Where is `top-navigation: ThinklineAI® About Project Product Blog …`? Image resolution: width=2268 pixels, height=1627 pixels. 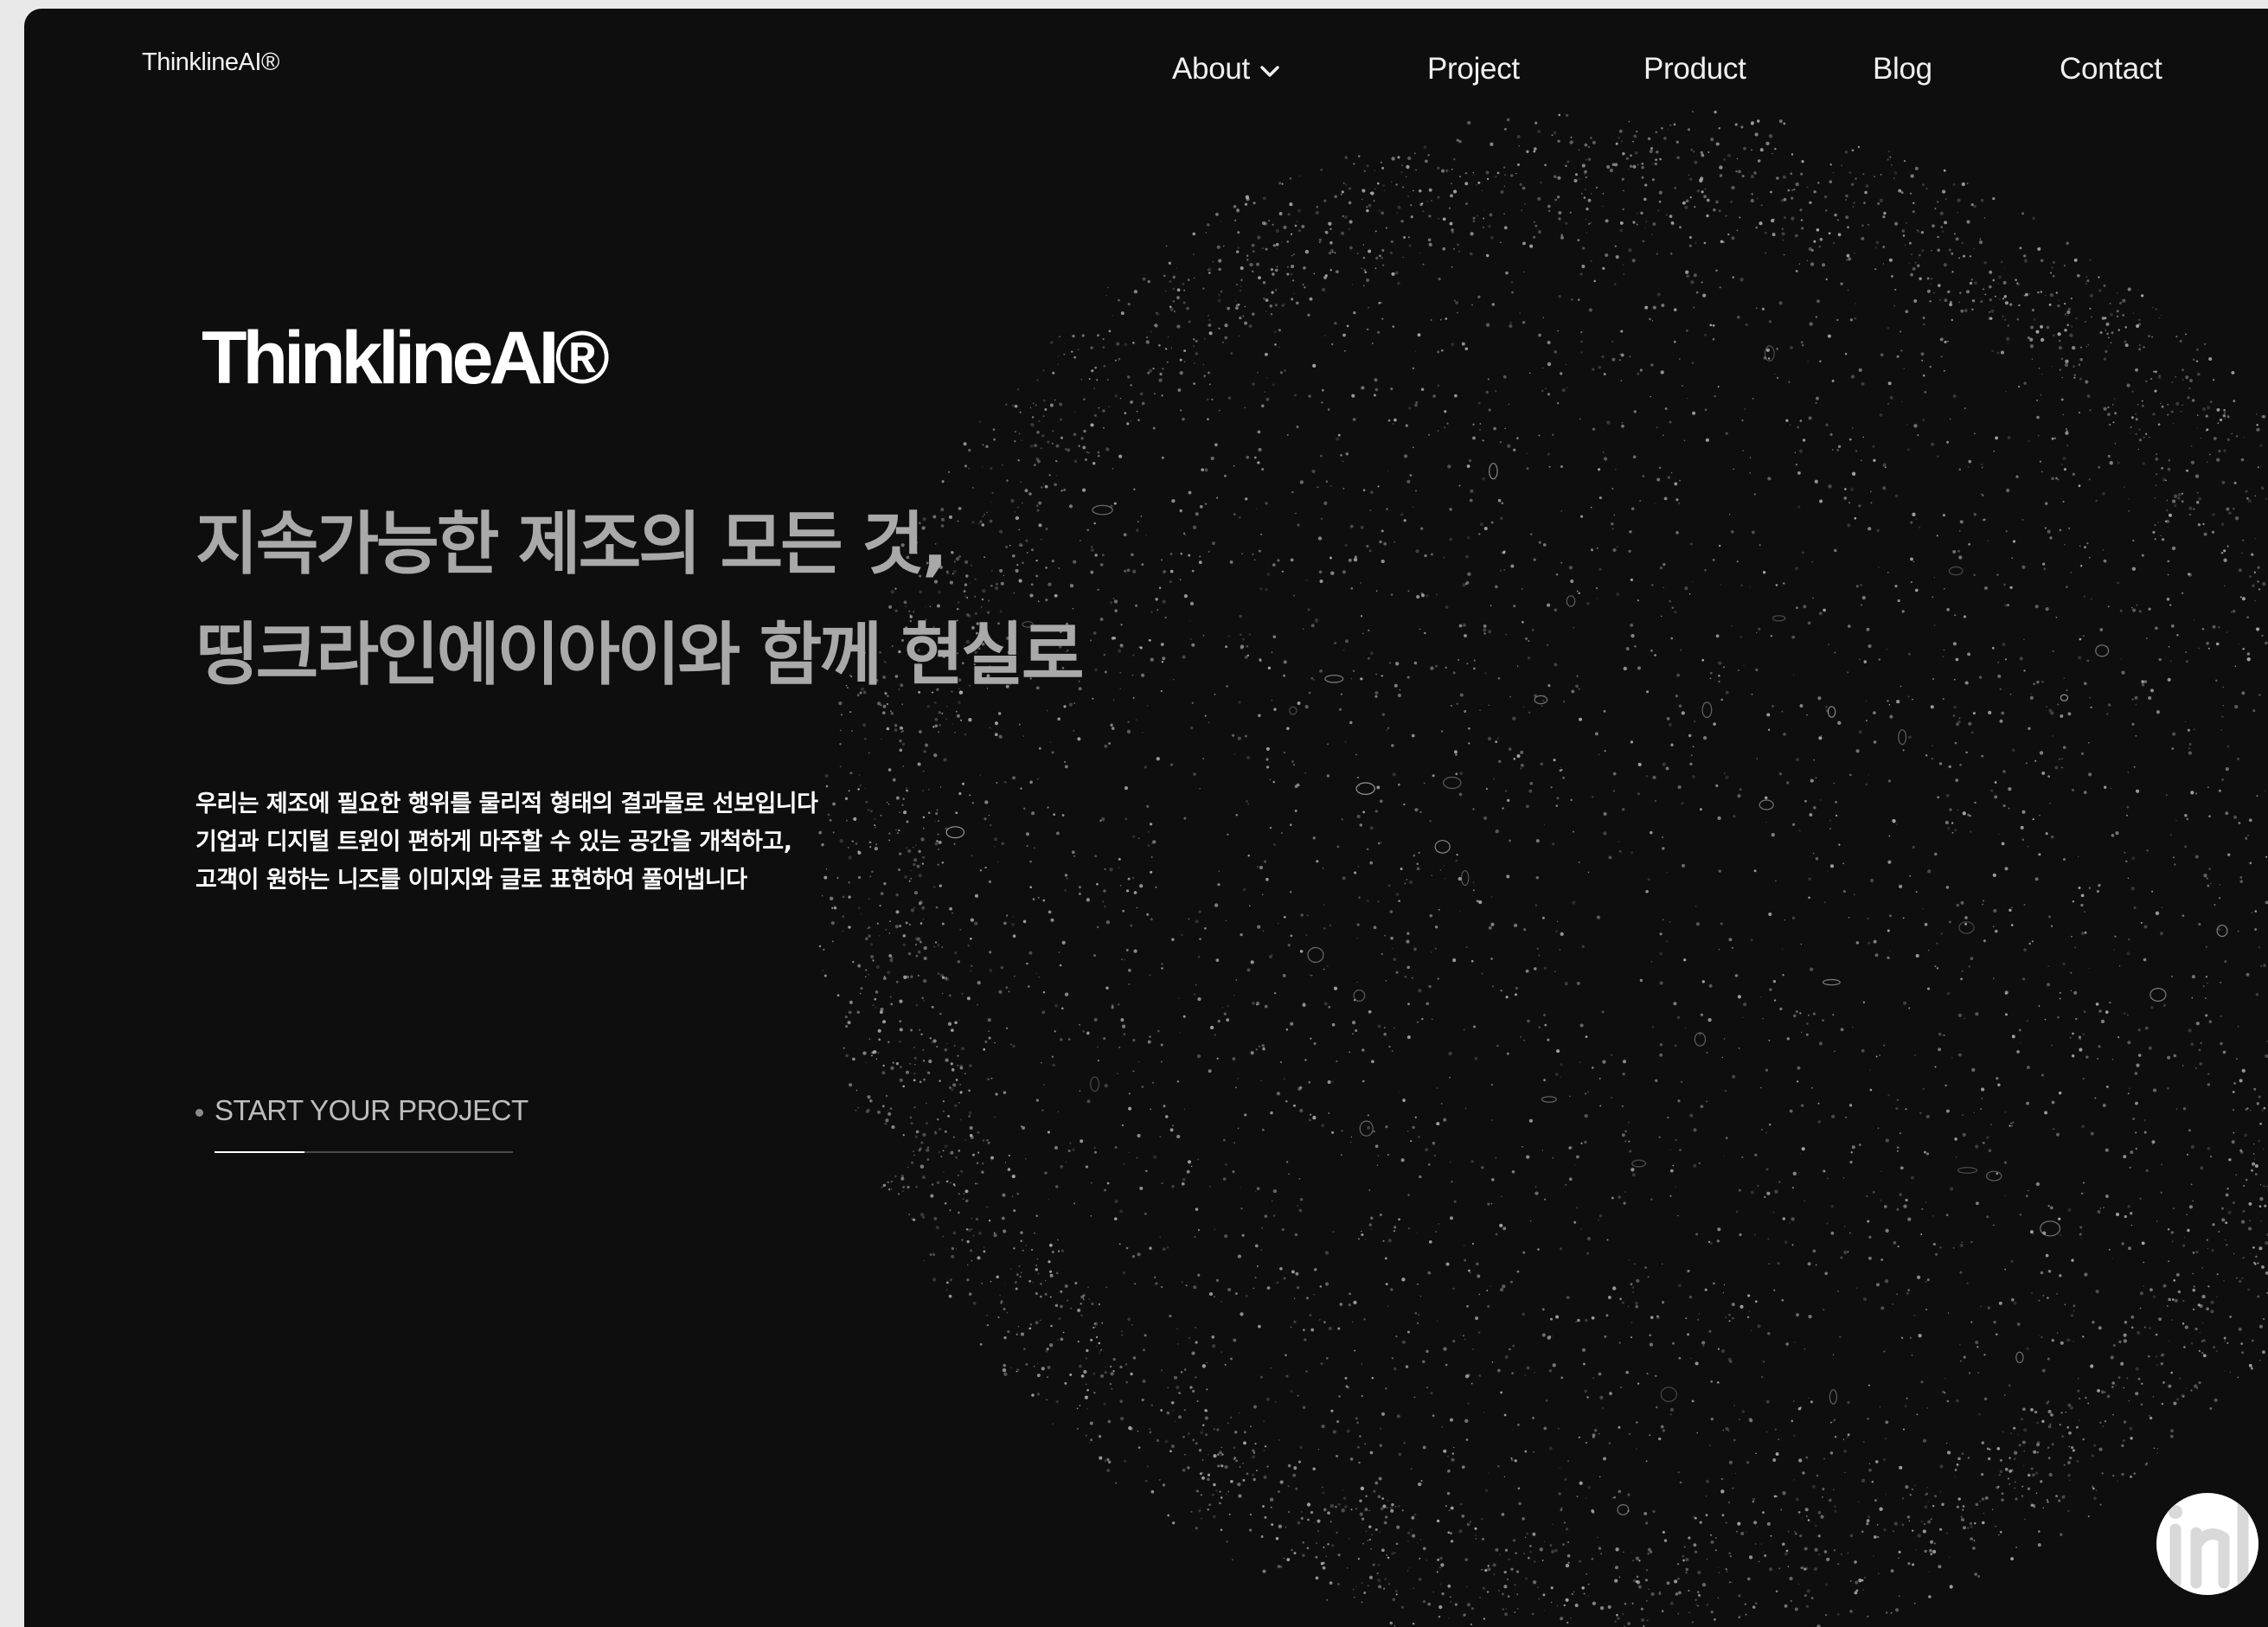 top-navigation: ThinklineAI® About Project Product Blog … is located at coordinates (1146, 69).